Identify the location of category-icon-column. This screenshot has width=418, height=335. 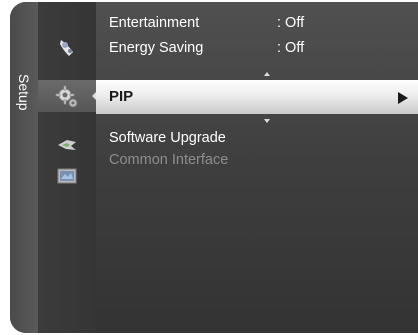
(67, 167).